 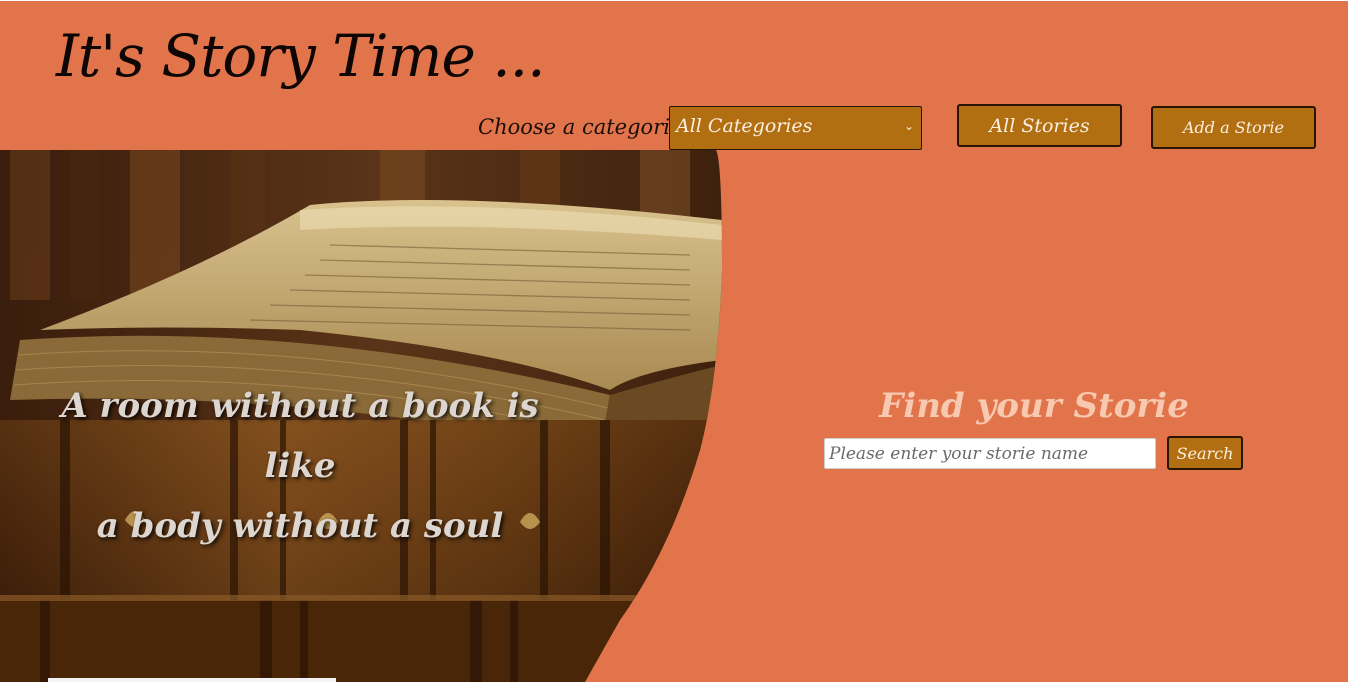 What do you see at coordinates (1205, 453) in the screenshot?
I see `search-button: Search` at bounding box center [1205, 453].